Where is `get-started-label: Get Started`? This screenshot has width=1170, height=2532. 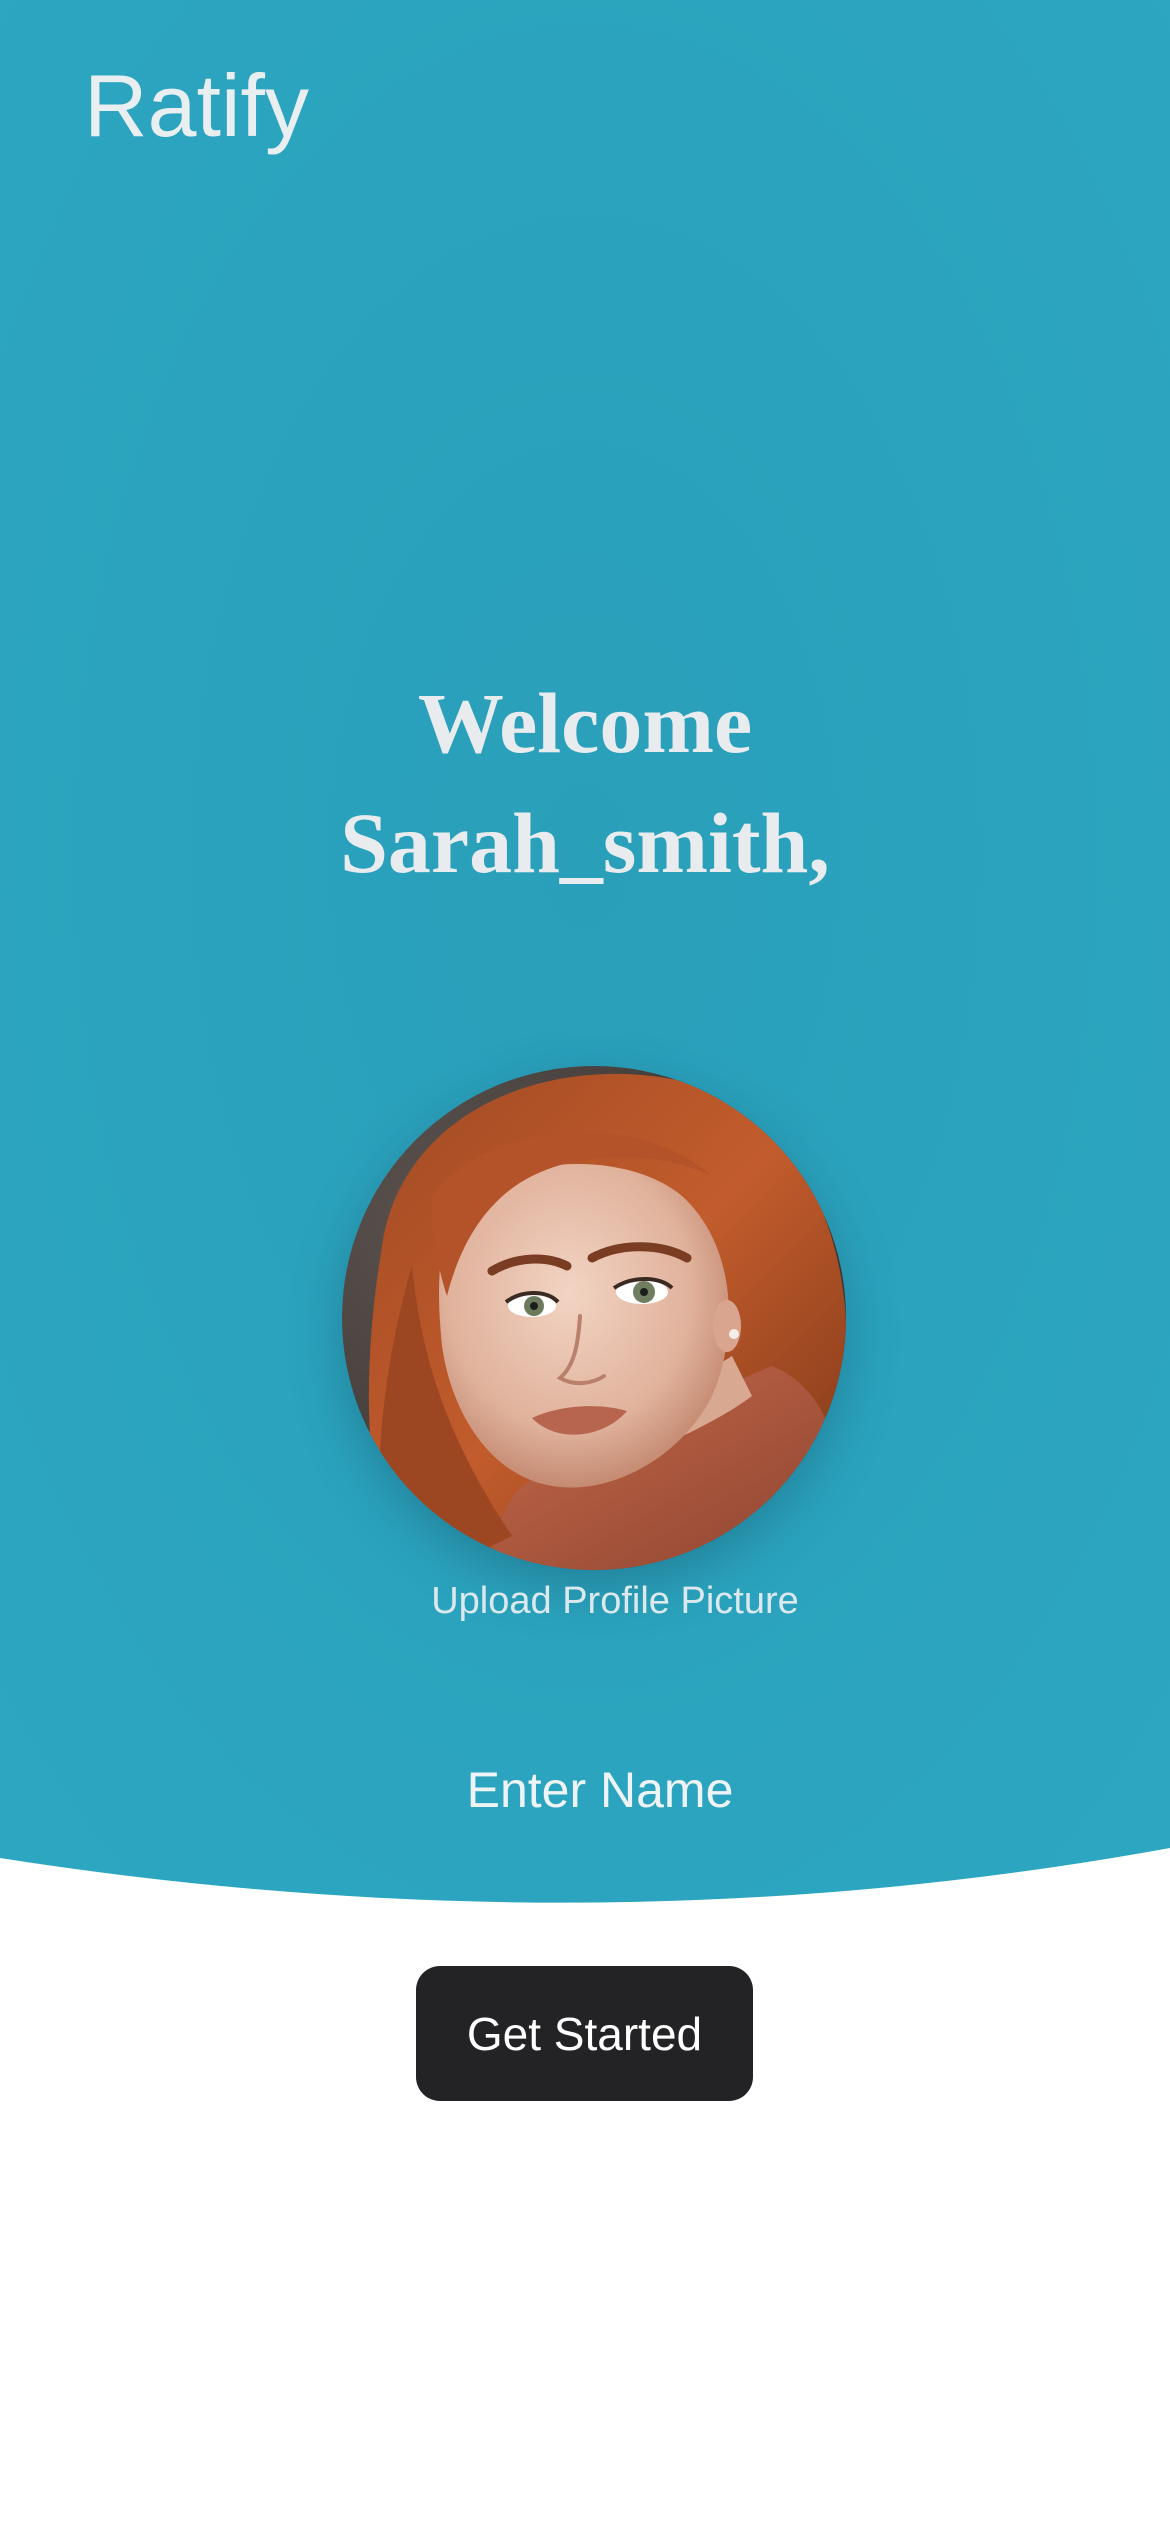
get-started-label: Get Started is located at coordinates (584, 2033).